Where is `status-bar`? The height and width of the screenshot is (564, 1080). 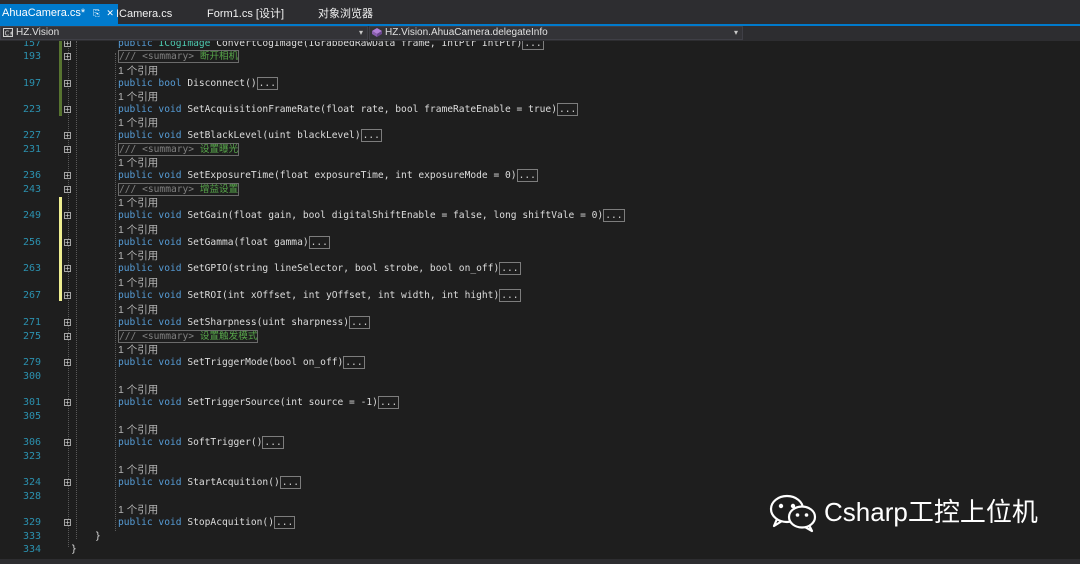 status-bar is located at coordinates (540, 561).